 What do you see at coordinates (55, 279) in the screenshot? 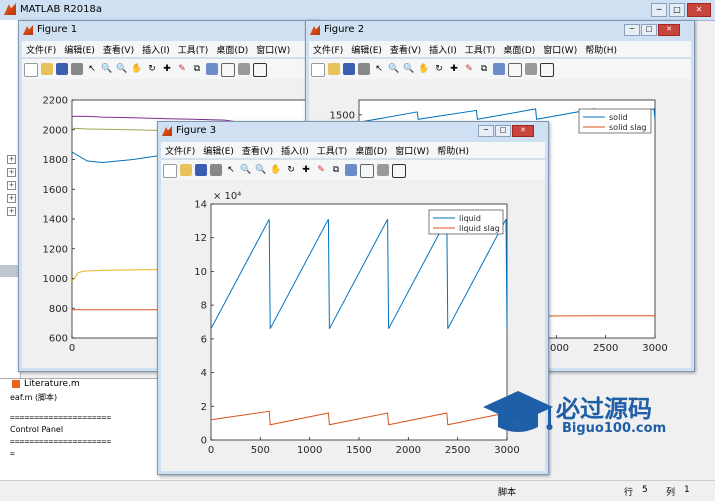
I see `y-tick-label: 1000` at bounding box center [55, 279].